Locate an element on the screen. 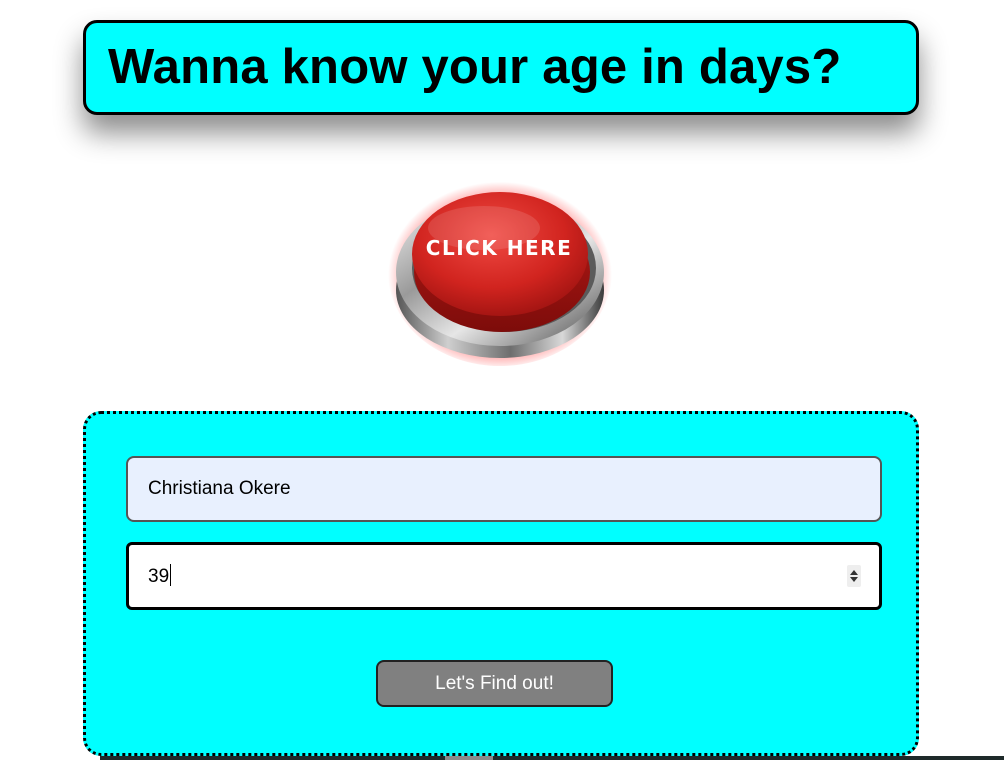 This screenshot has width=1004, height=760. page-title: Wanna know your age in days? is located at coordinates (475, 67).